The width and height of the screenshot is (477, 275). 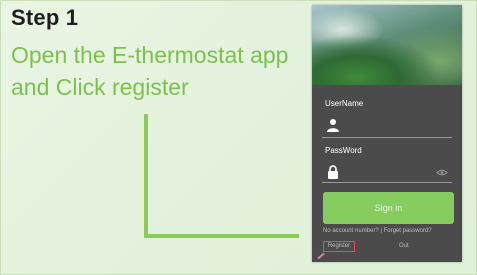 I want to click on password-field, so click(x=387, y=182).